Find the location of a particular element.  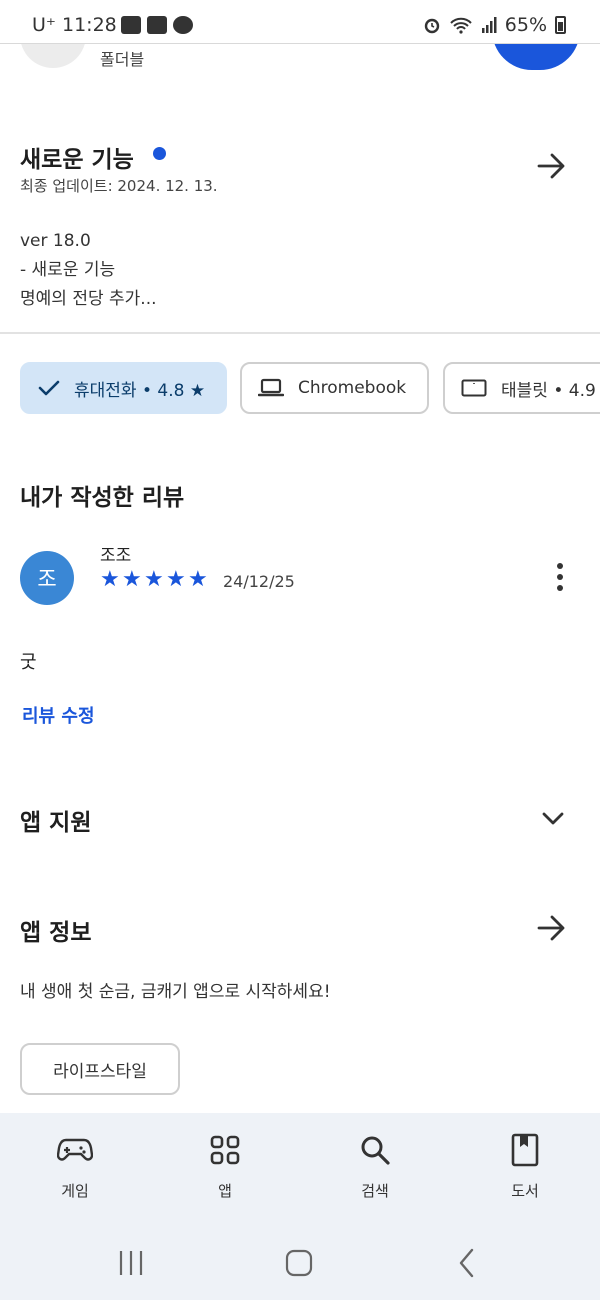

device-chip-label: 태블릿 • 4.9 ★ is located at coordinates (550, 390).